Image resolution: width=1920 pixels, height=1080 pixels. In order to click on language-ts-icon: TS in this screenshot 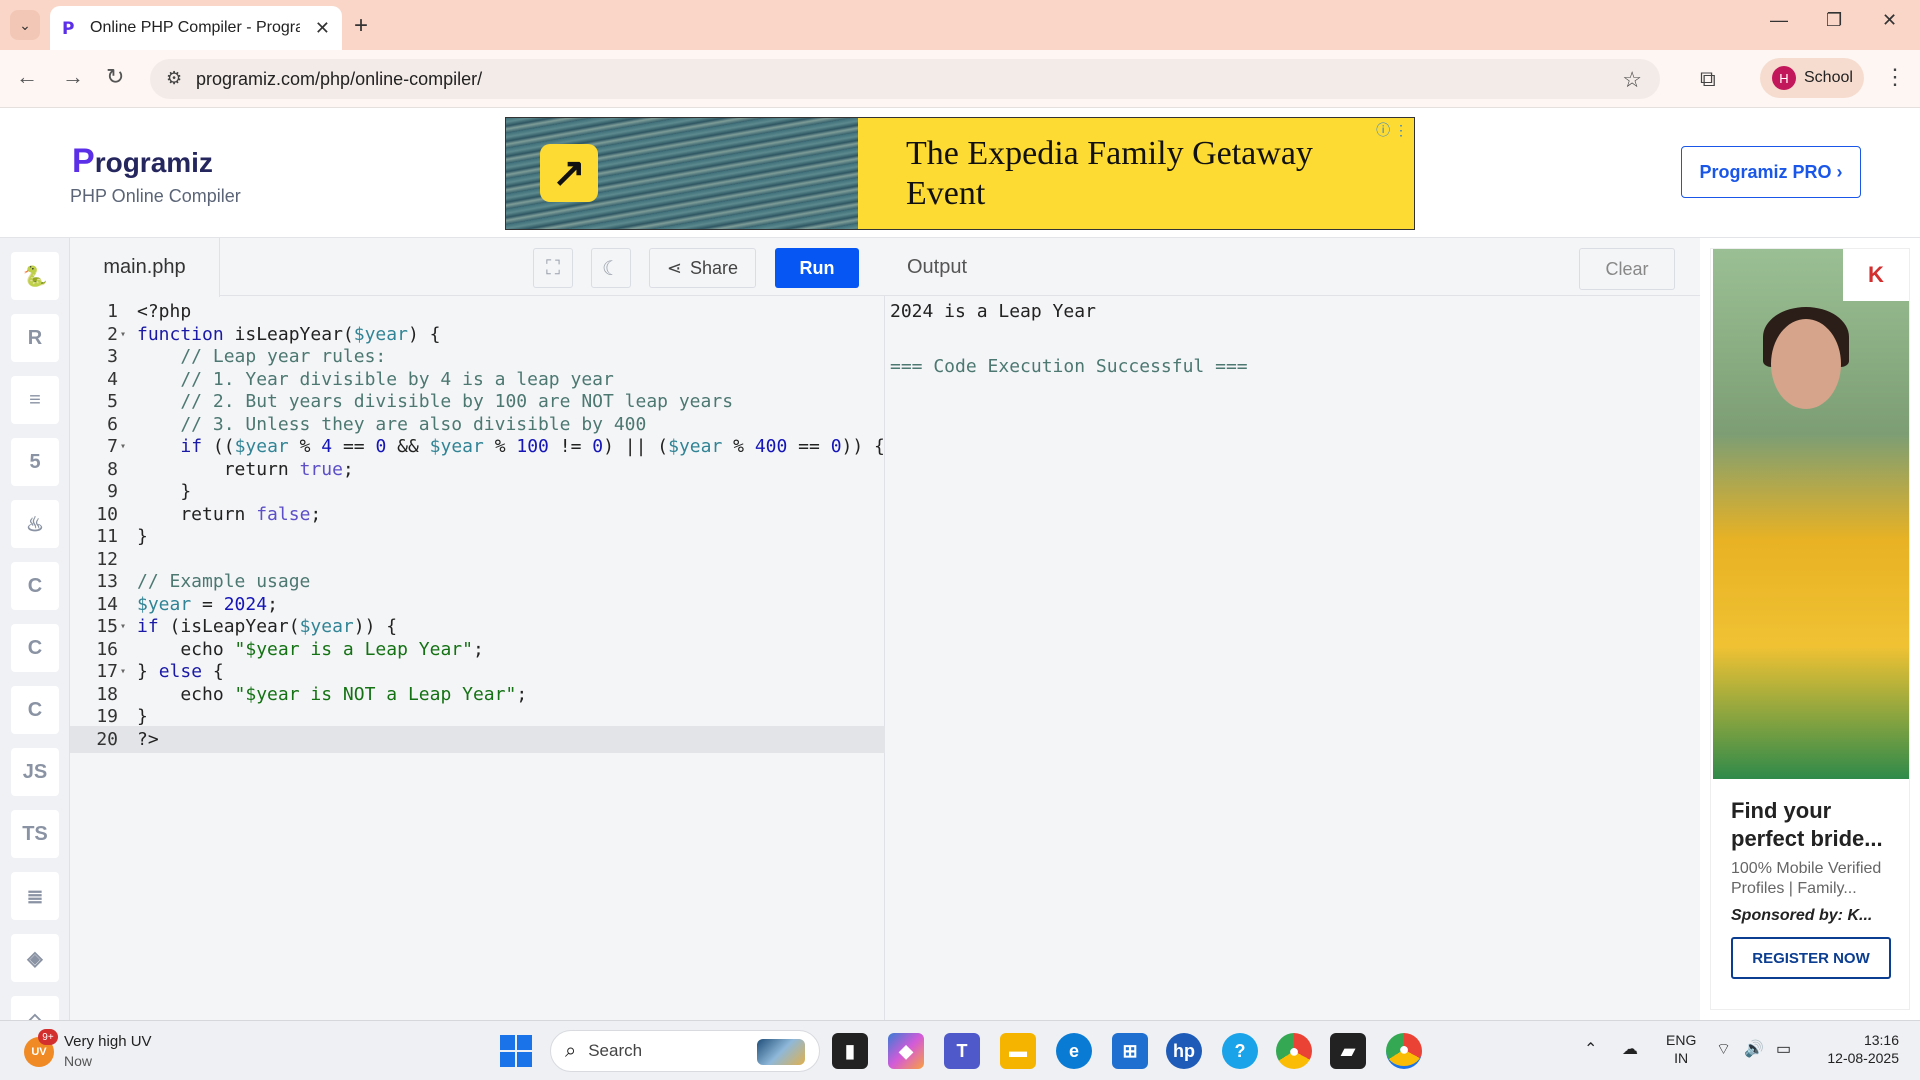, I will do `click(35, 834)`.